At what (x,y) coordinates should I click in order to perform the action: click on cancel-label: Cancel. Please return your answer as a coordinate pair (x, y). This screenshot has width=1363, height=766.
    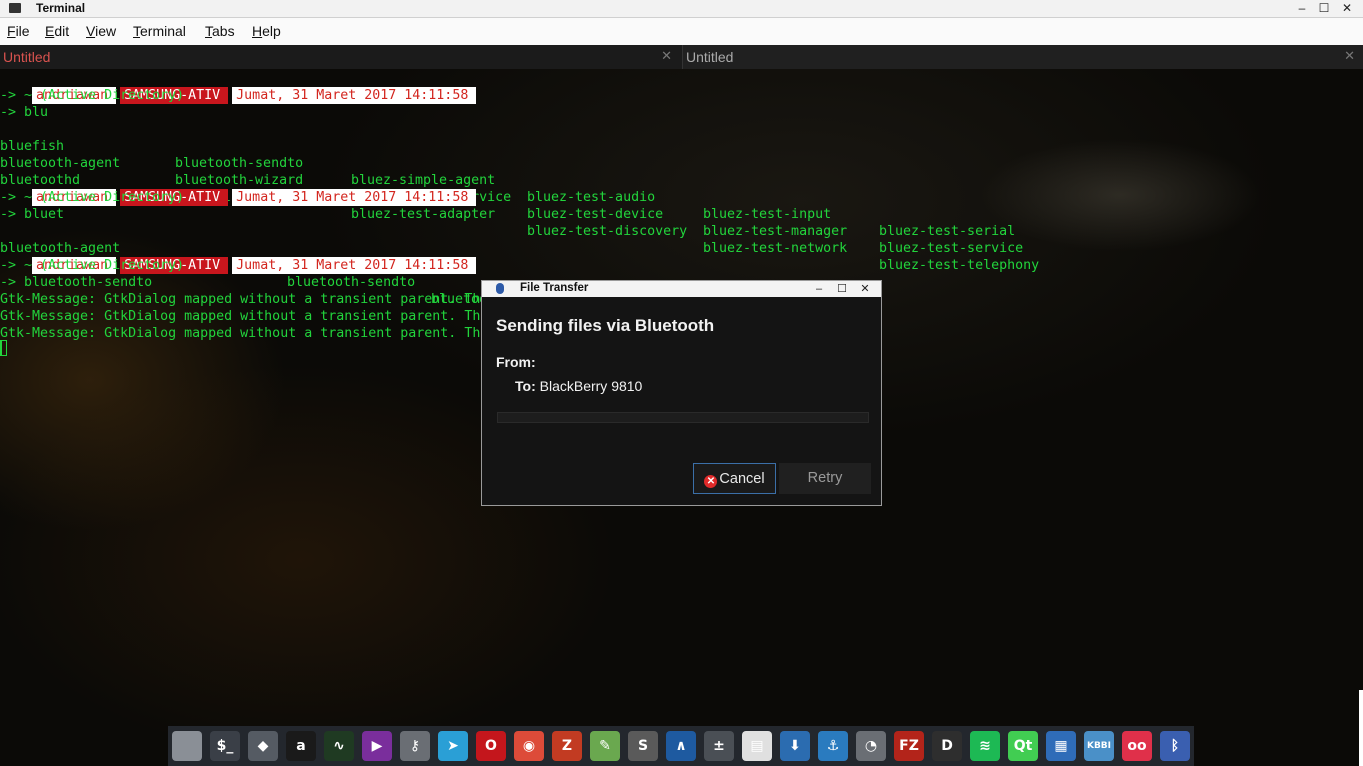
    Looking at the image, I should click on (742, 479).